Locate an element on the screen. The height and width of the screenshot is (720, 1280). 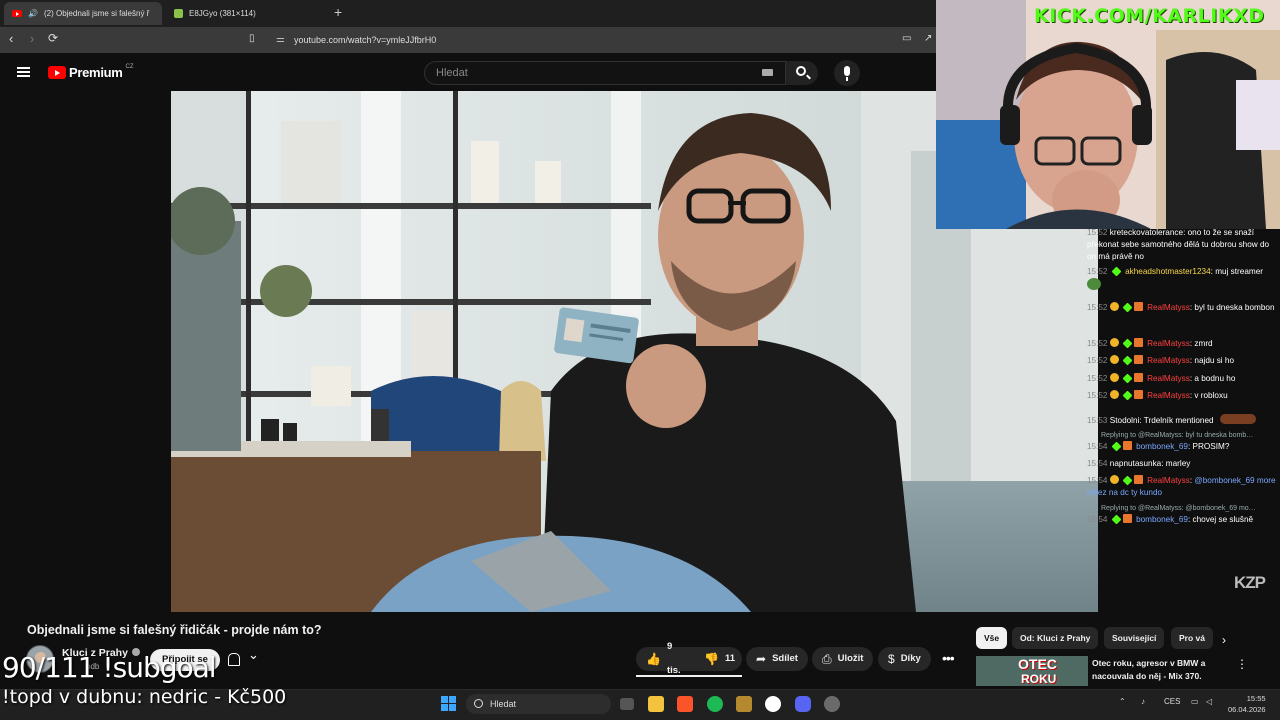
taskbar-search: Hledat is located at coordinates (538, 704).